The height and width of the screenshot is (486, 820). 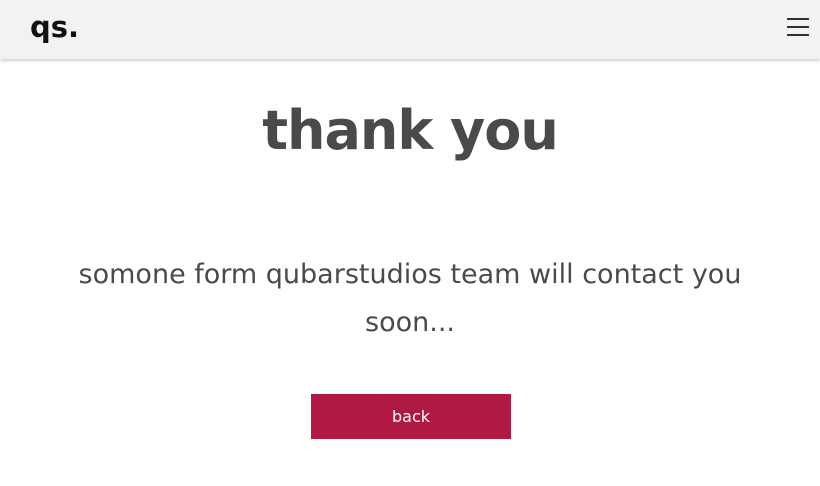 What do you see at coordinates (54, 27) in the screenshot?
I see `site-logo: qs.` at bounding box center [54, 27].